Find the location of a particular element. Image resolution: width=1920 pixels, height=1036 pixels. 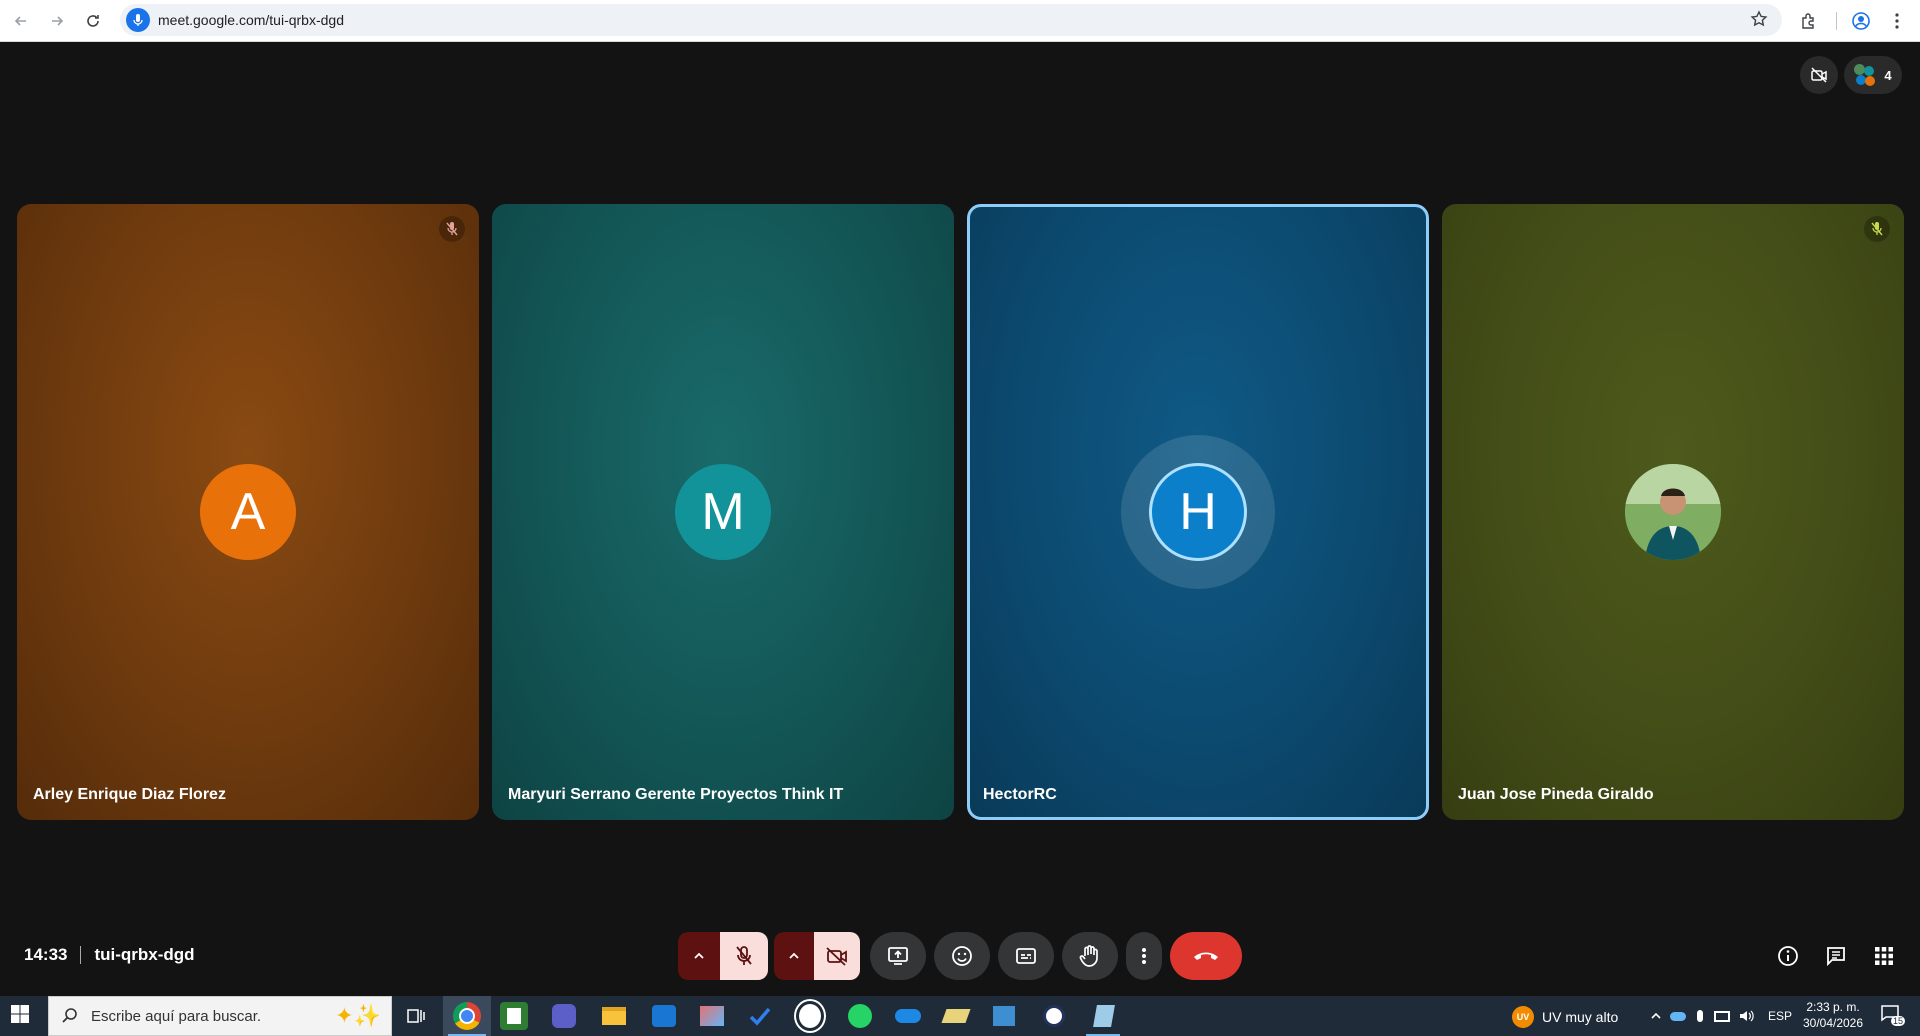

camera-off-indicator is located at coordinates (1819, 75).